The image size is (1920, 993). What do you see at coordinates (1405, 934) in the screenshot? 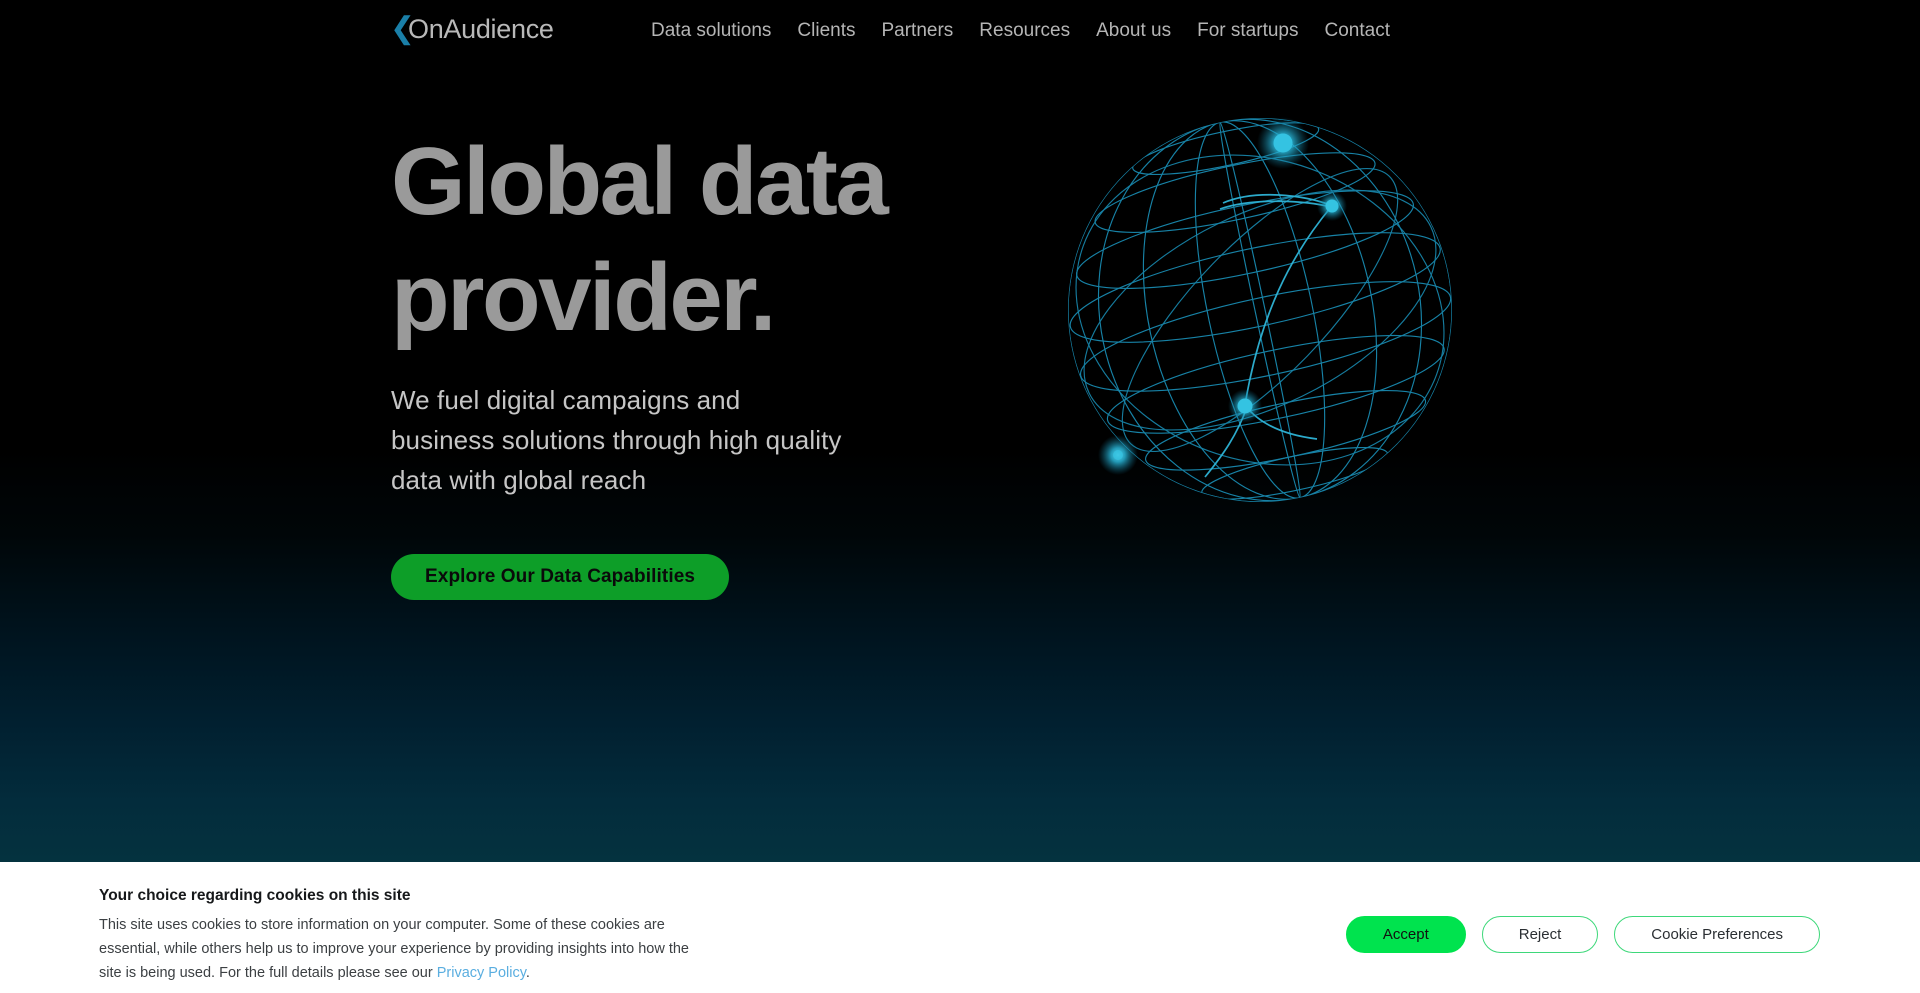
I see `accept-cookies-button: Accept` at bounding box center [1405, 934].